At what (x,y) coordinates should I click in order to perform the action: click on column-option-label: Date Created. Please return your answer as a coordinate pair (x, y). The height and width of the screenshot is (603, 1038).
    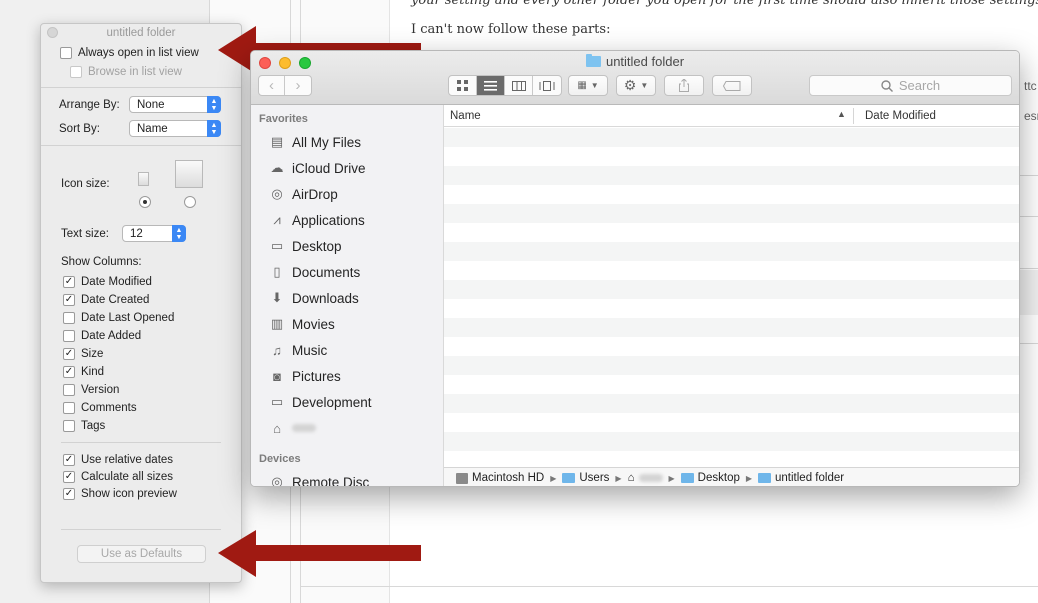
    Looking at the image, I should click on (115, 300).